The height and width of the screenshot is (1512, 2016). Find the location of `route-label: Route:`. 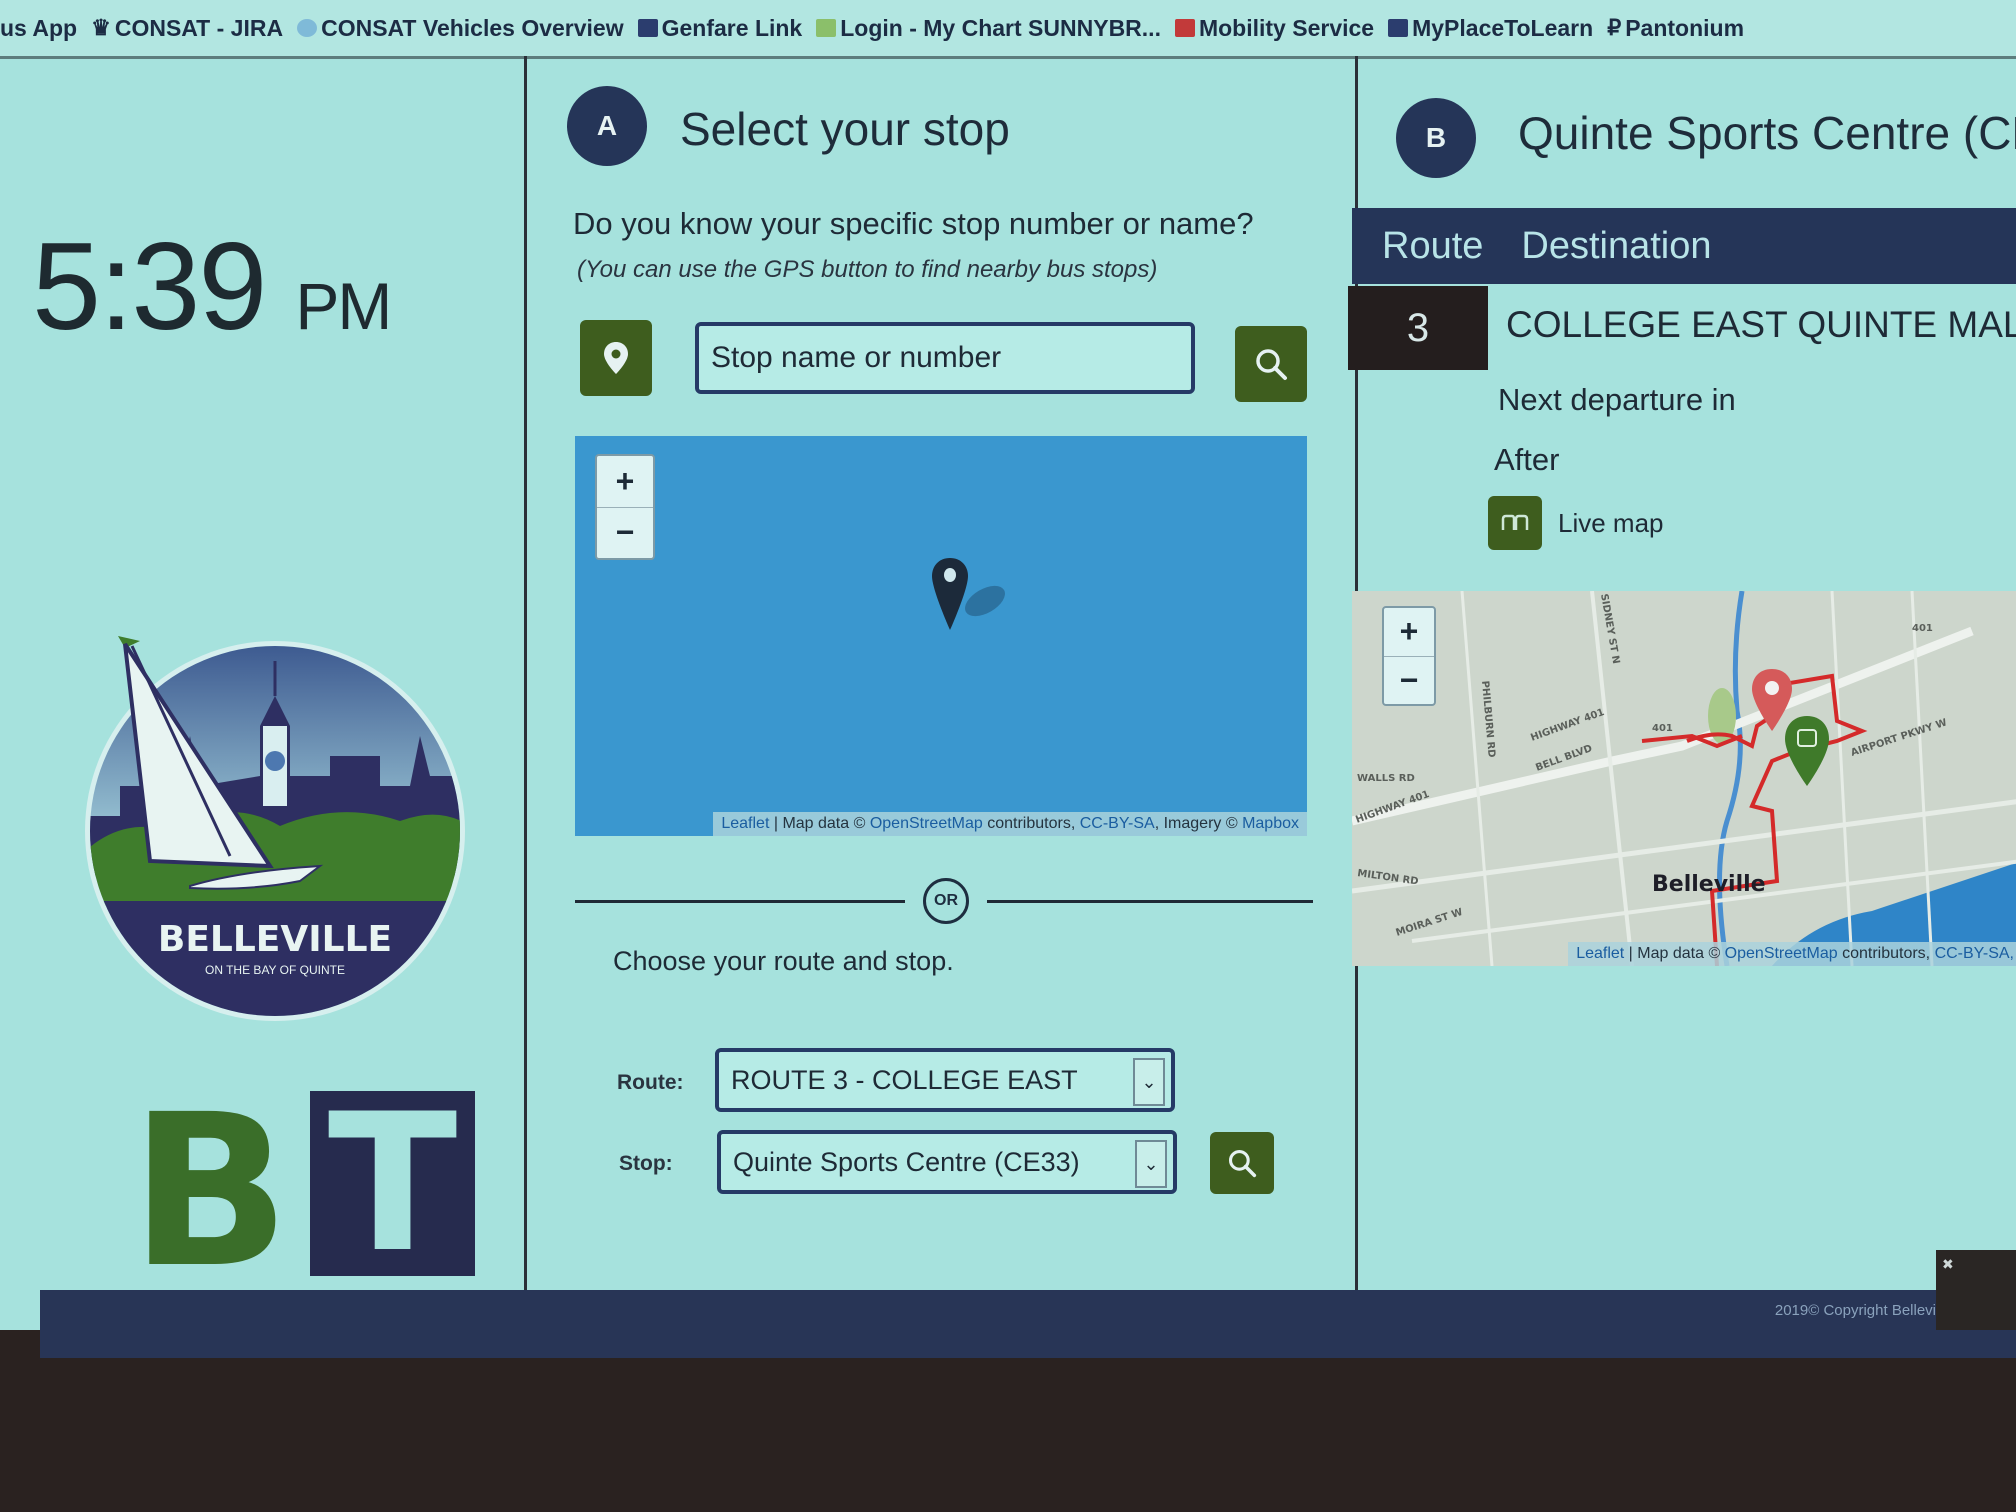

route-label: Route: is located at coordinates (650, 1082).